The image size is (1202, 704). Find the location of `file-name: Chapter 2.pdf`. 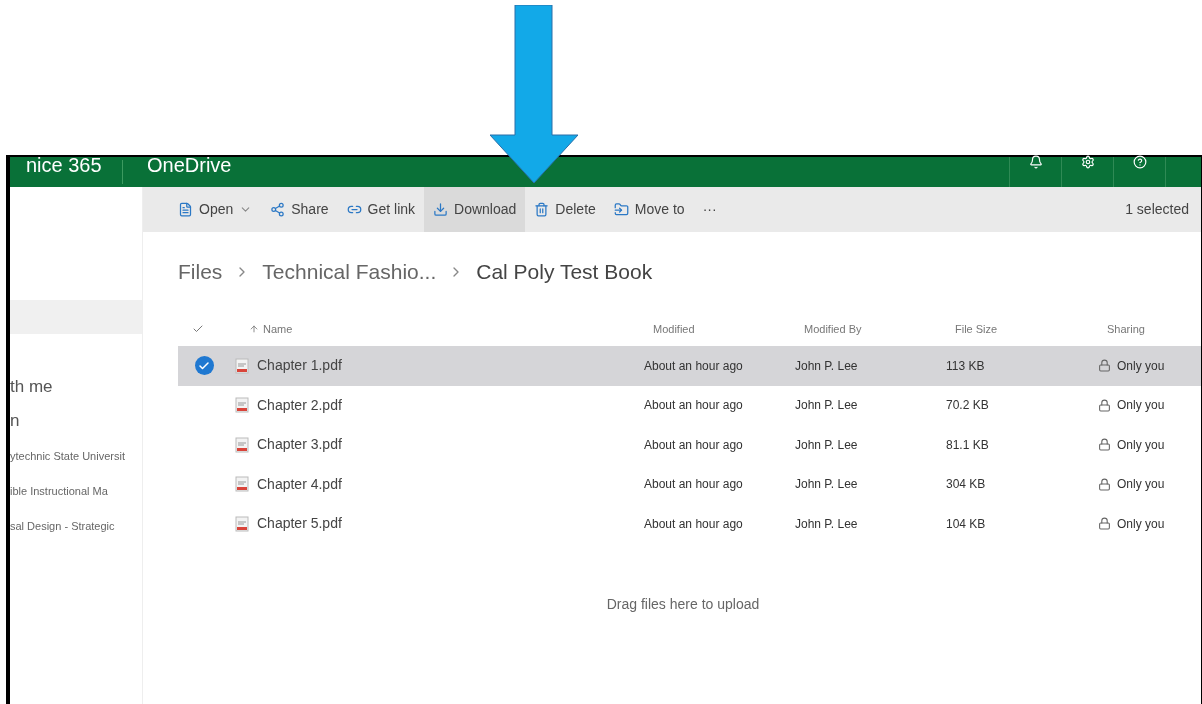

file-name: Chapter 2.pdf is located at coordinates (442, 405).